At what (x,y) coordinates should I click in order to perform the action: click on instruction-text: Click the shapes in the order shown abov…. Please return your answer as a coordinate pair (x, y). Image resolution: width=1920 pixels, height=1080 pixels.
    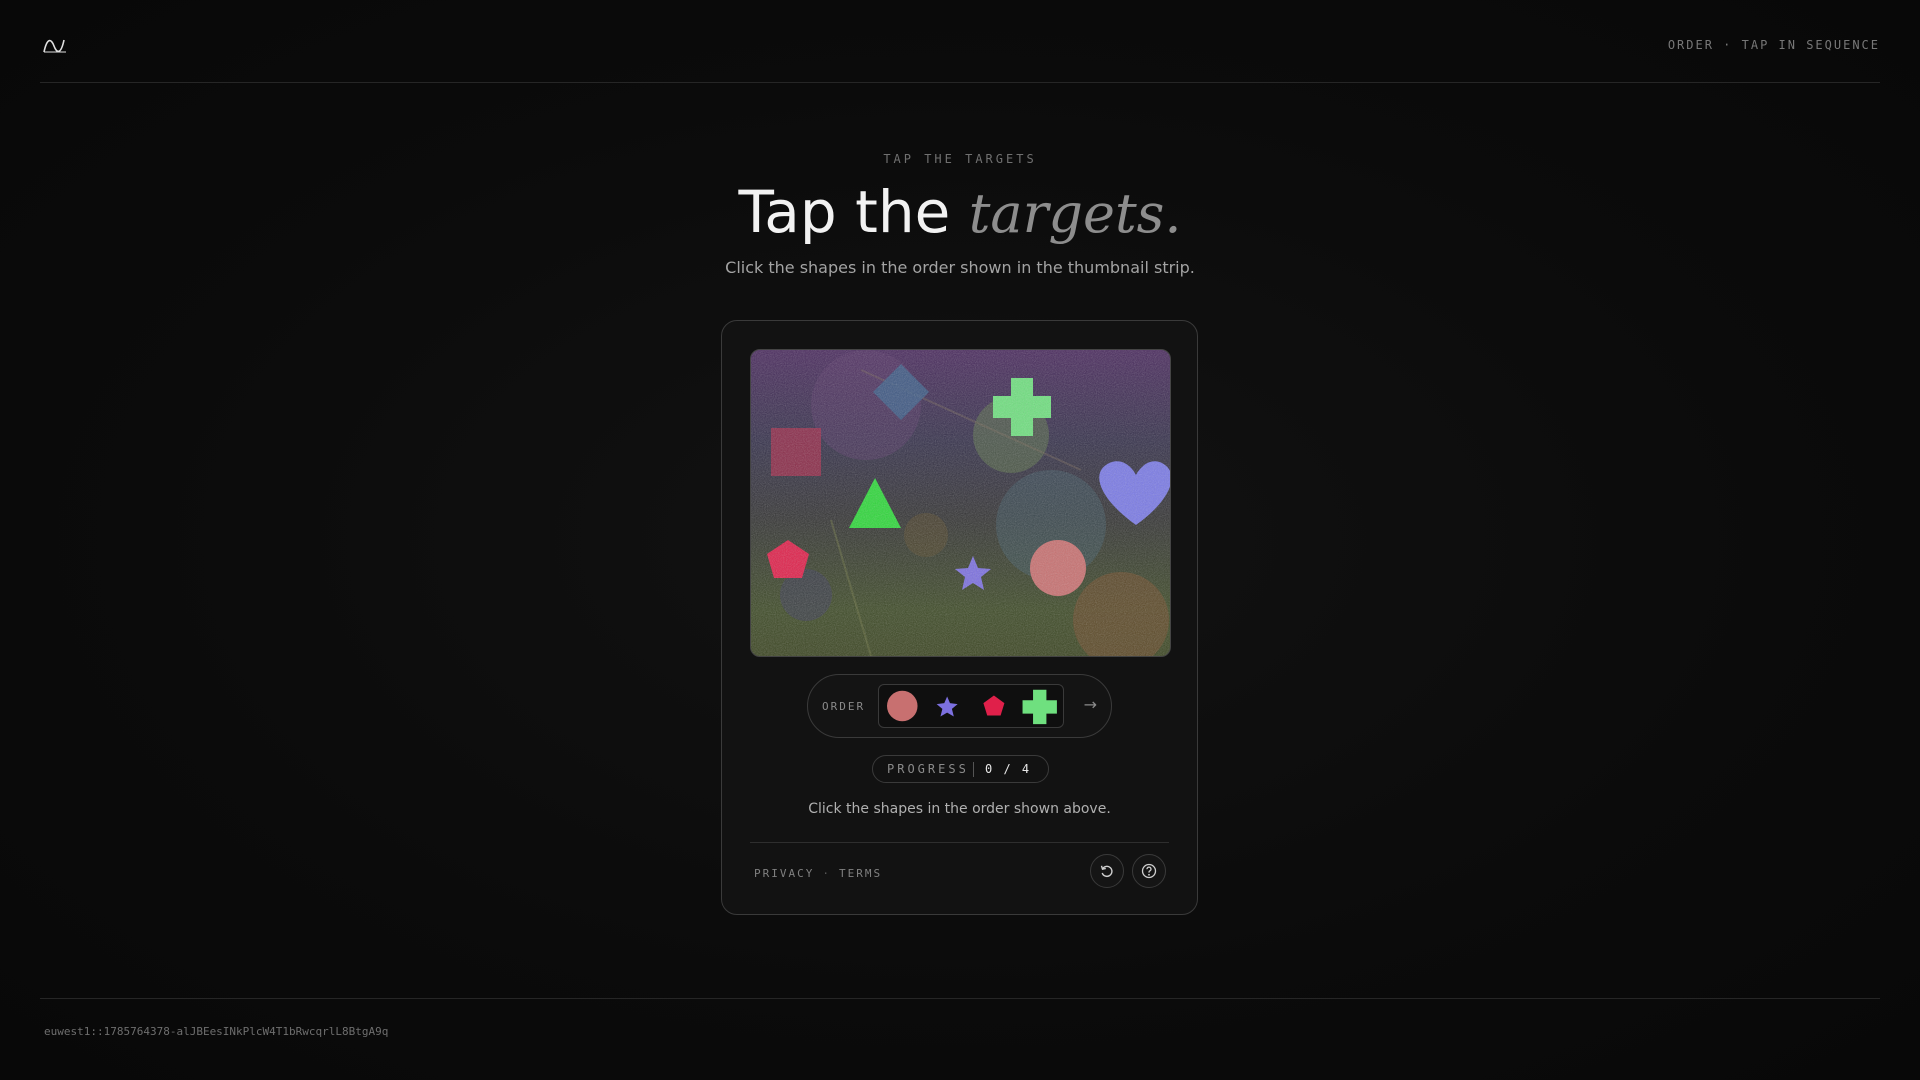
    Looking at the image, I should click on (959, 809).